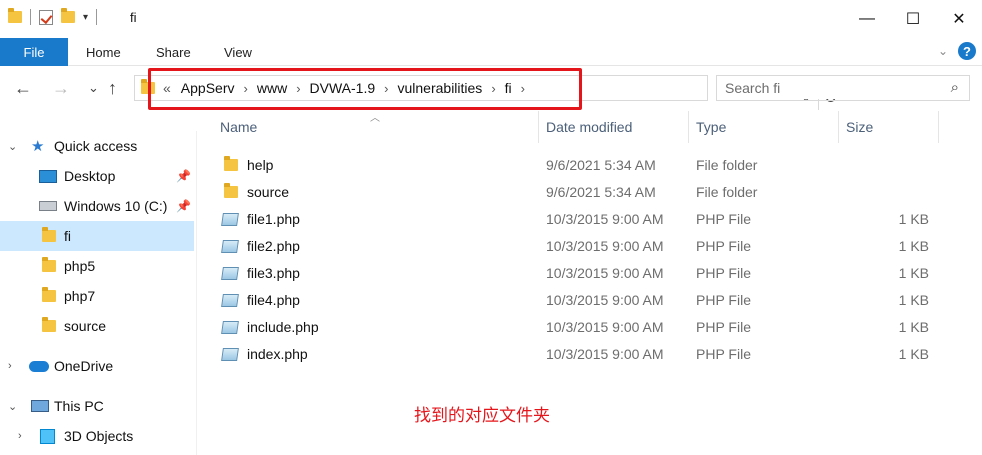 This screenshot has width=982, height=455. I want to click on sidebar-item-label: Desktop, so click(90, 176).